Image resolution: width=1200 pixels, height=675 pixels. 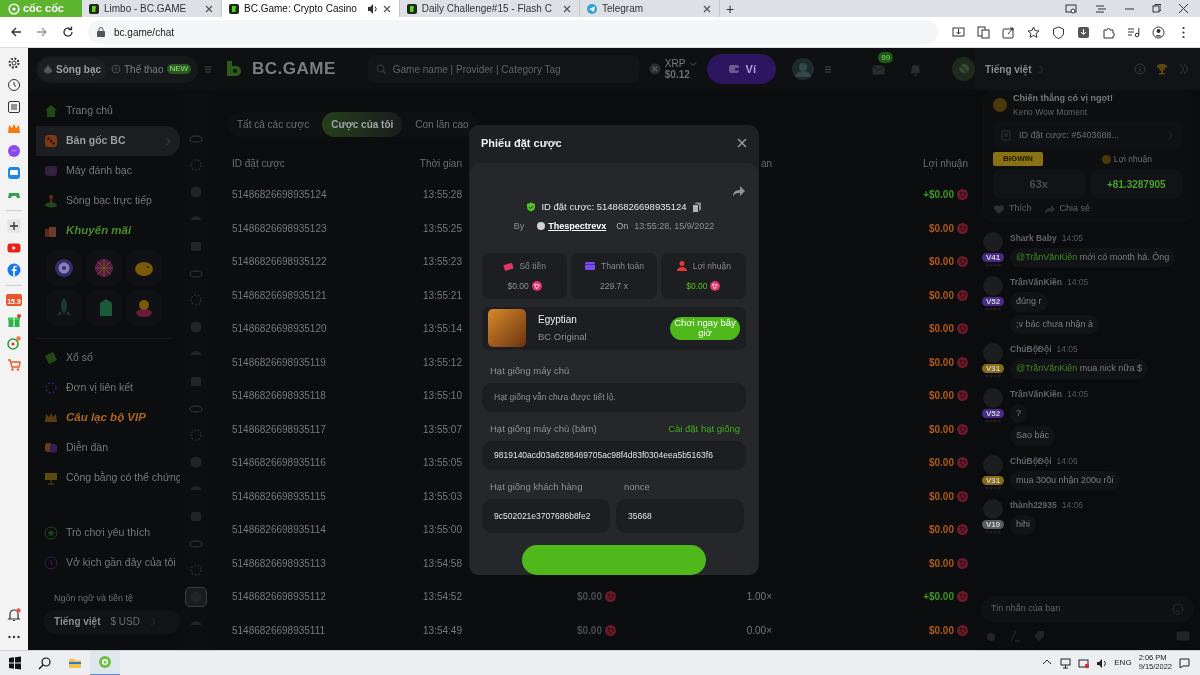 What do you see at coordinates (1008, 32) in the screenshot?
I see `share-icon` at bounding box center [1008, 32].